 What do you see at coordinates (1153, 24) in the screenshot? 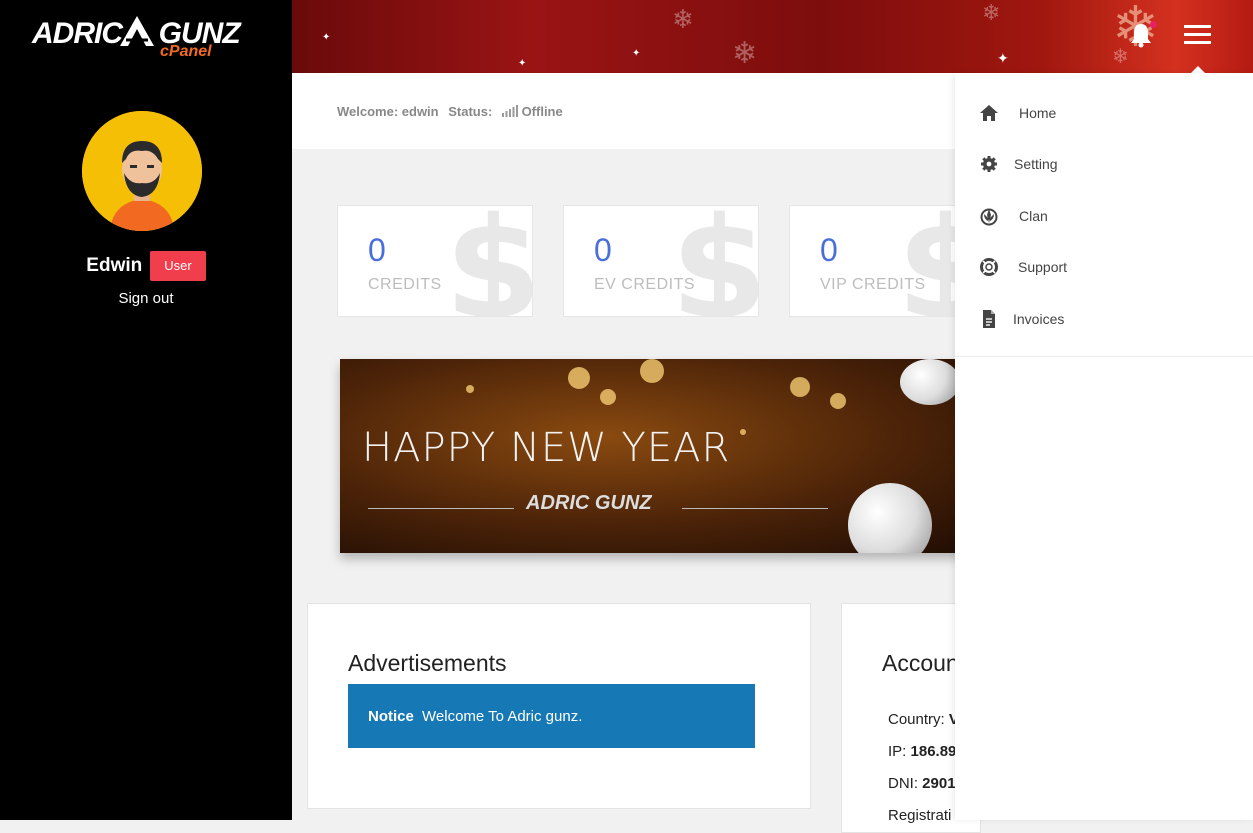
I see `notification-dot` at bounding box center [1153, 24].